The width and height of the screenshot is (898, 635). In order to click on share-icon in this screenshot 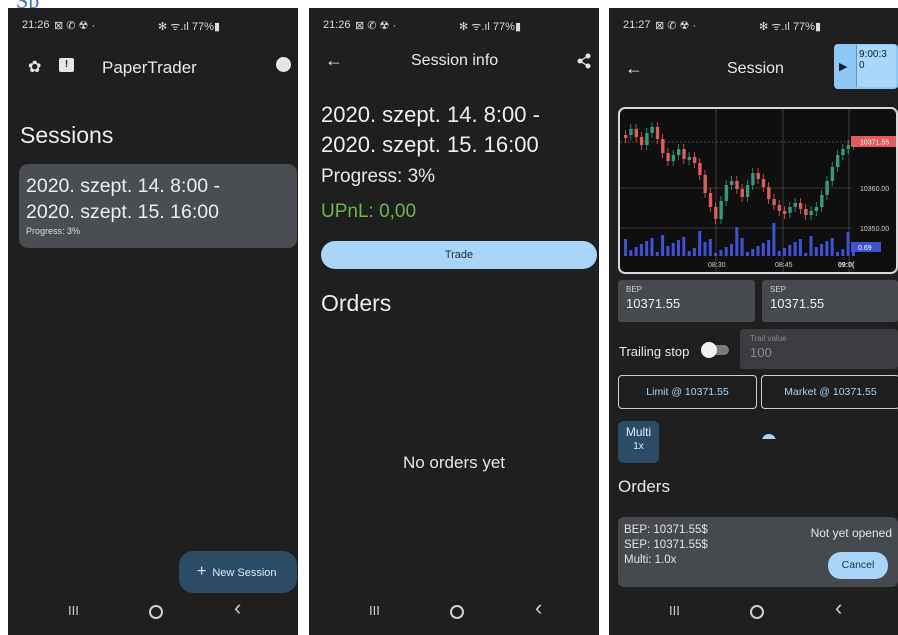, I will do `click(584, 61)`.